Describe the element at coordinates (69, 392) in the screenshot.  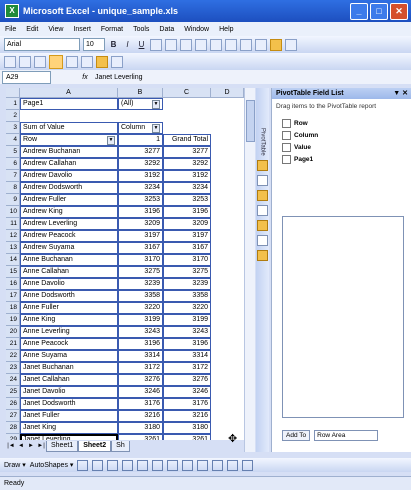
I see `row-item-cell: Janet Davolio` at that location.